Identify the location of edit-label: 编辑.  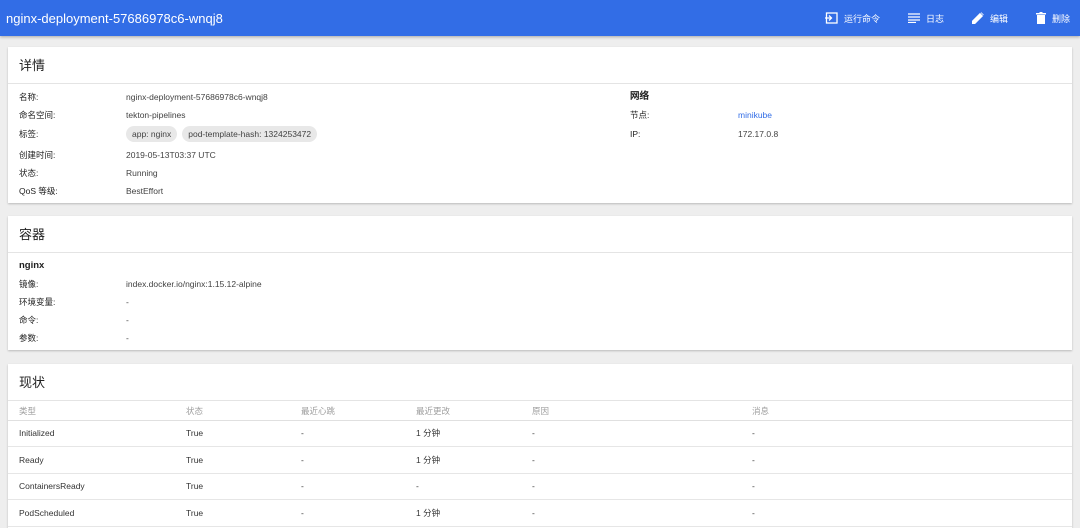
(998, 18).